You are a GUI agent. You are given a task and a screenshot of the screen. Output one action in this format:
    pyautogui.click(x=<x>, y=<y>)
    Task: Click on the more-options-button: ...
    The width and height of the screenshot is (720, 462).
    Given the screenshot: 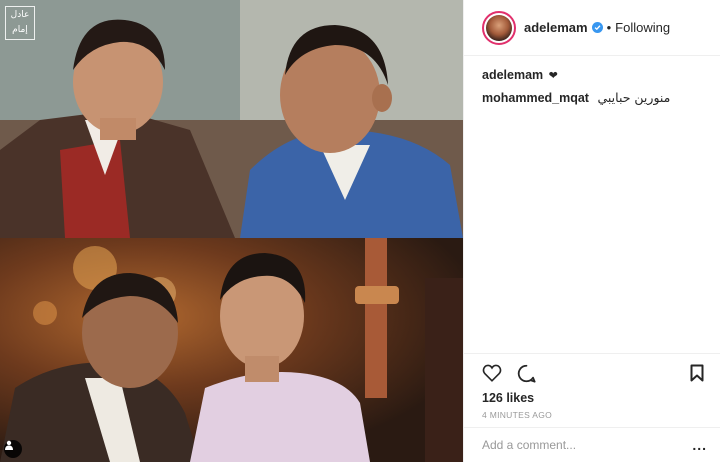 What is the action you would take?
    pyautogui.click(x=699, y=445)
    